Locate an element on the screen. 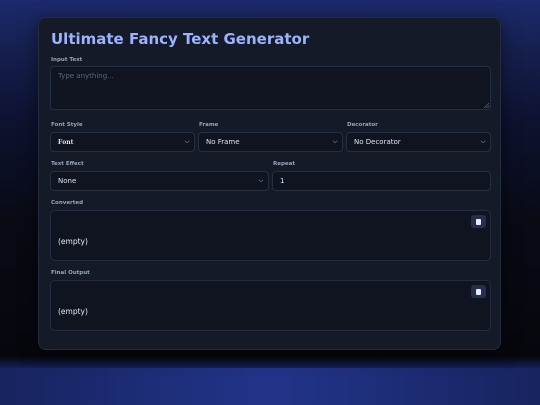 This screenshot has height=405, width=540. repeat-input: 1 is located at coordinates (381, 181).